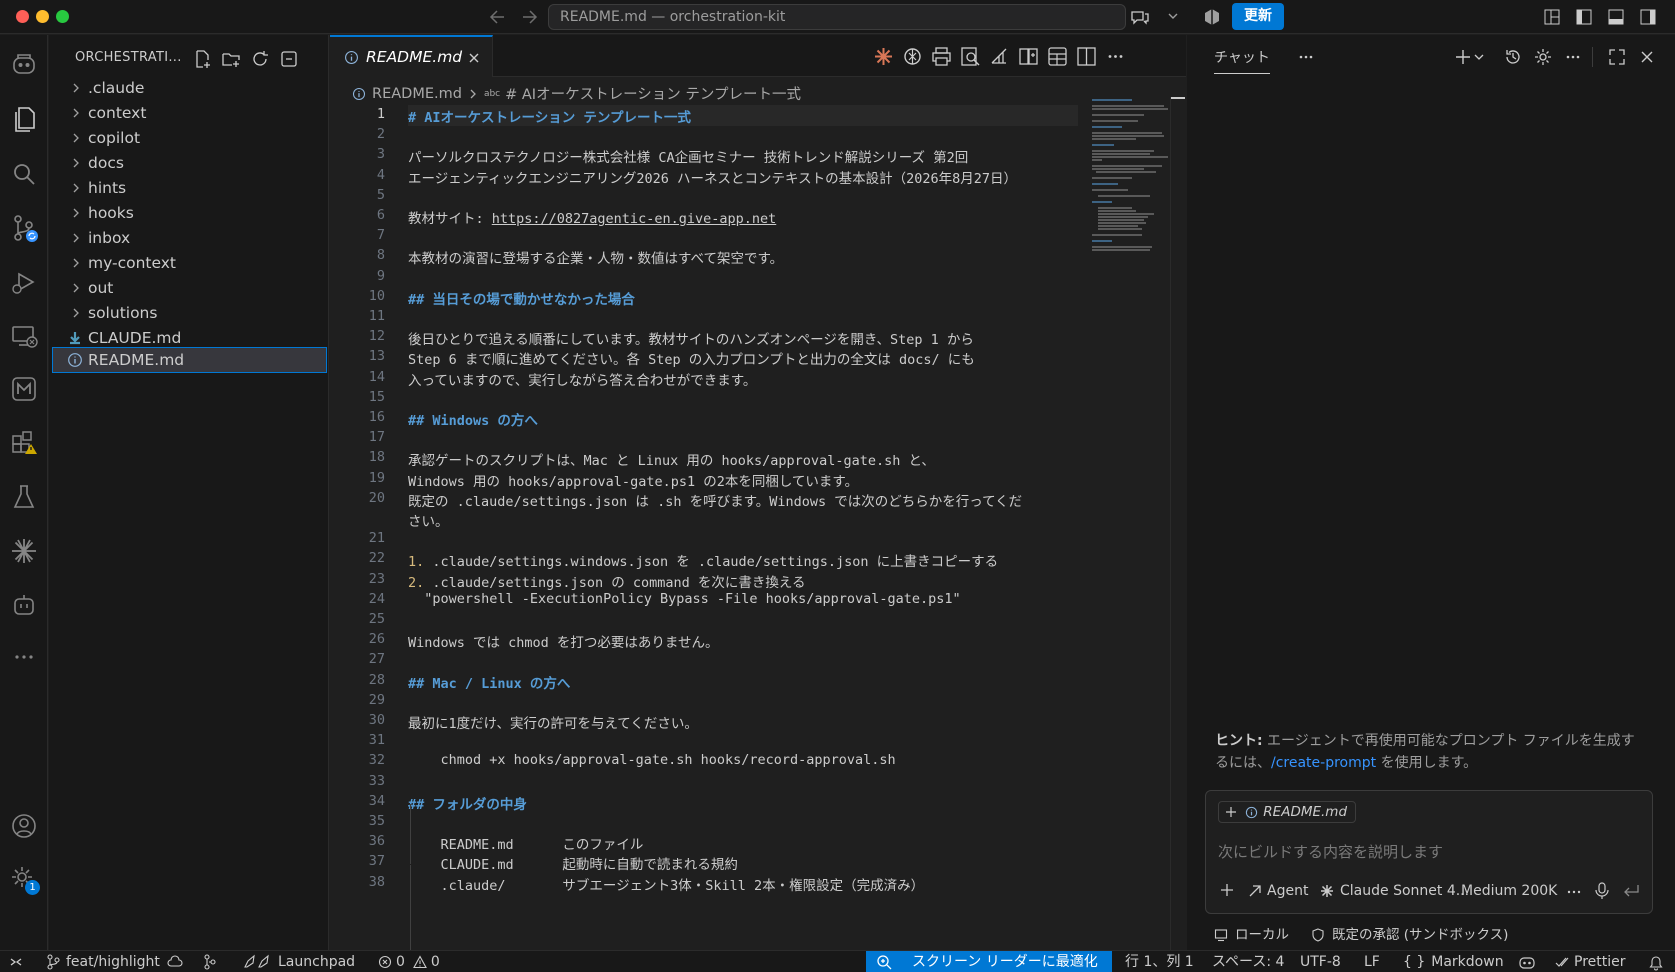 This screenshot has width=1675, height=972. I want to click on chat-prompt-input: 次にビルドする内容を説明します, so click(1428, 851).